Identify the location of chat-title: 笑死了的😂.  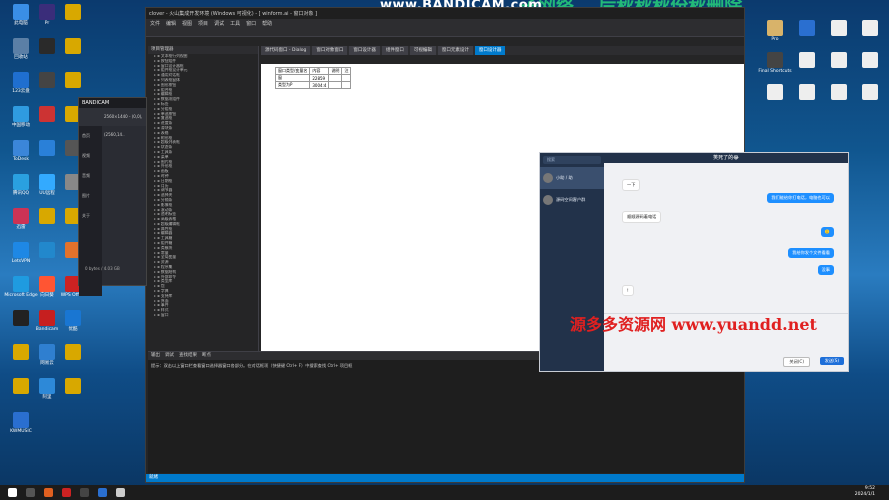
(726, 158).